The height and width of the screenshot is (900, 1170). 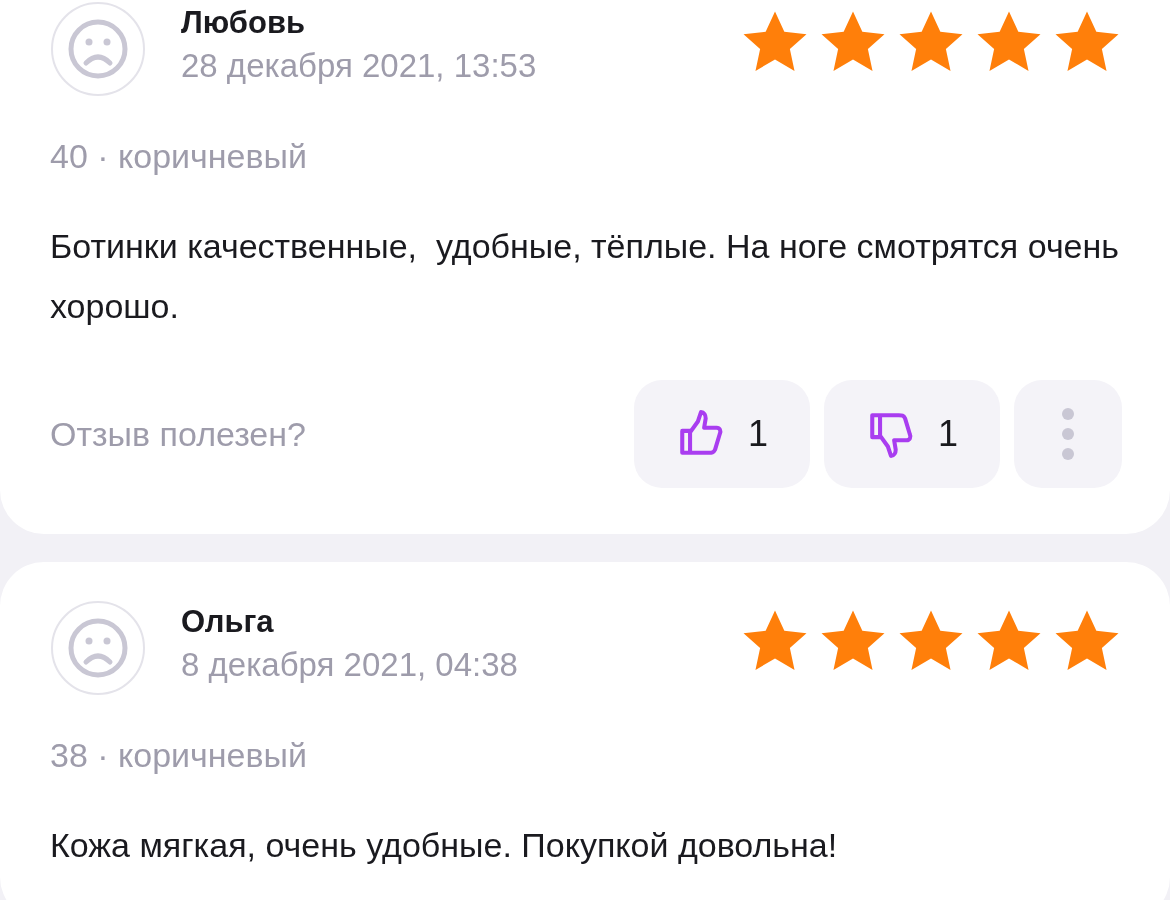 What do you see at coordinates (912, 434) in the screenshot?
I see `dislike-button: 1` at bounding box center [912, 434].